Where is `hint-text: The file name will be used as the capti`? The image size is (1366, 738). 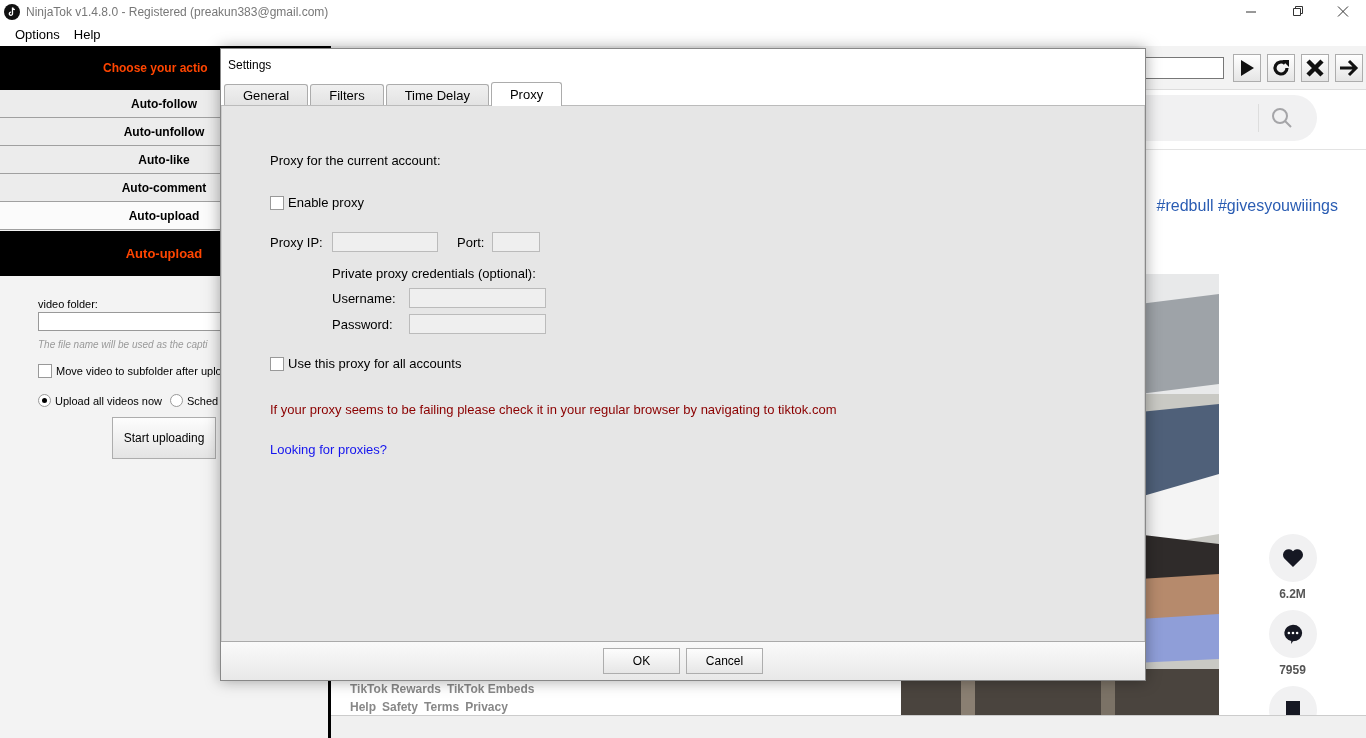
hint-text: The file name will be used as the capti is located at coordinates (123, 344).